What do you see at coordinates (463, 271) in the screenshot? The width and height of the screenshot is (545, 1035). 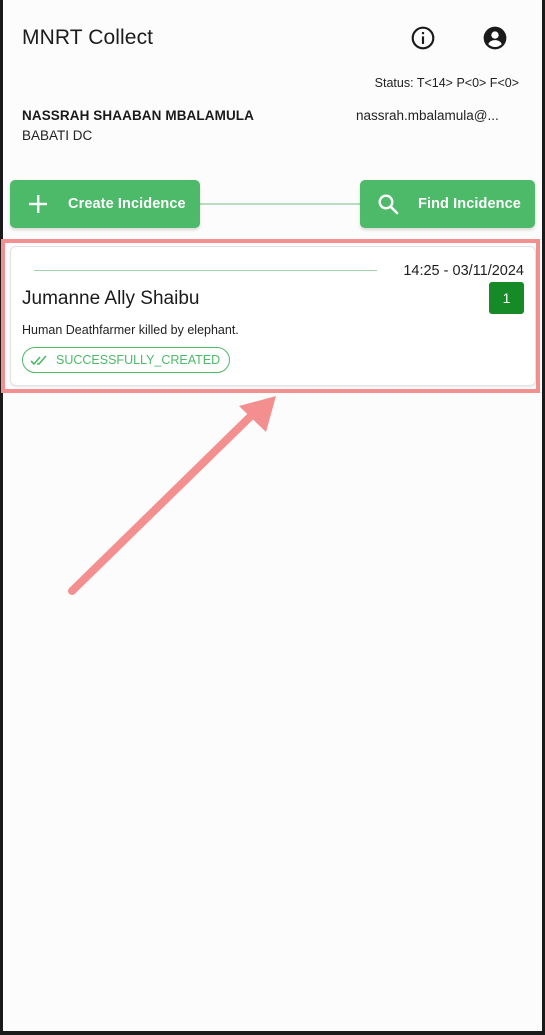 I see `incident-datetime: 14:25 - 03/11/2024` at bounding box center [463, 271].